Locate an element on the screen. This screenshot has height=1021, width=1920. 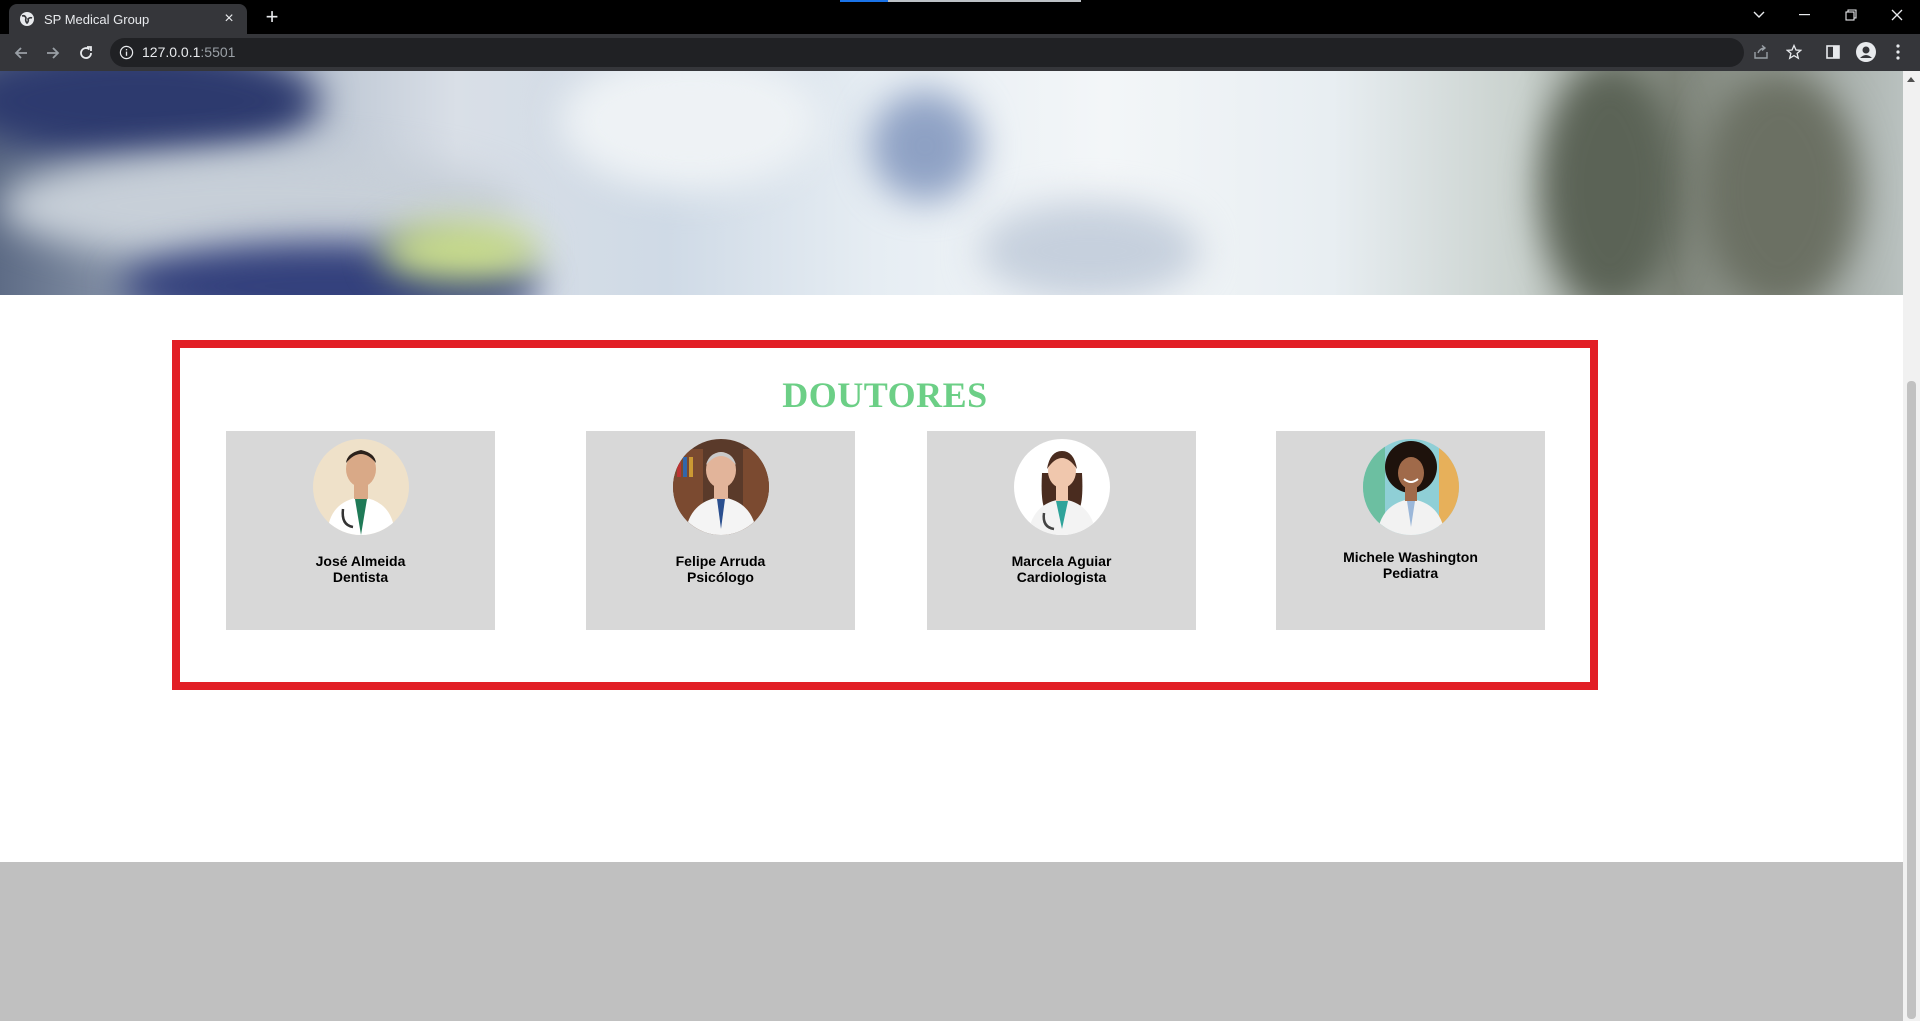
site-info-icon is located at coordinates (126, 52).